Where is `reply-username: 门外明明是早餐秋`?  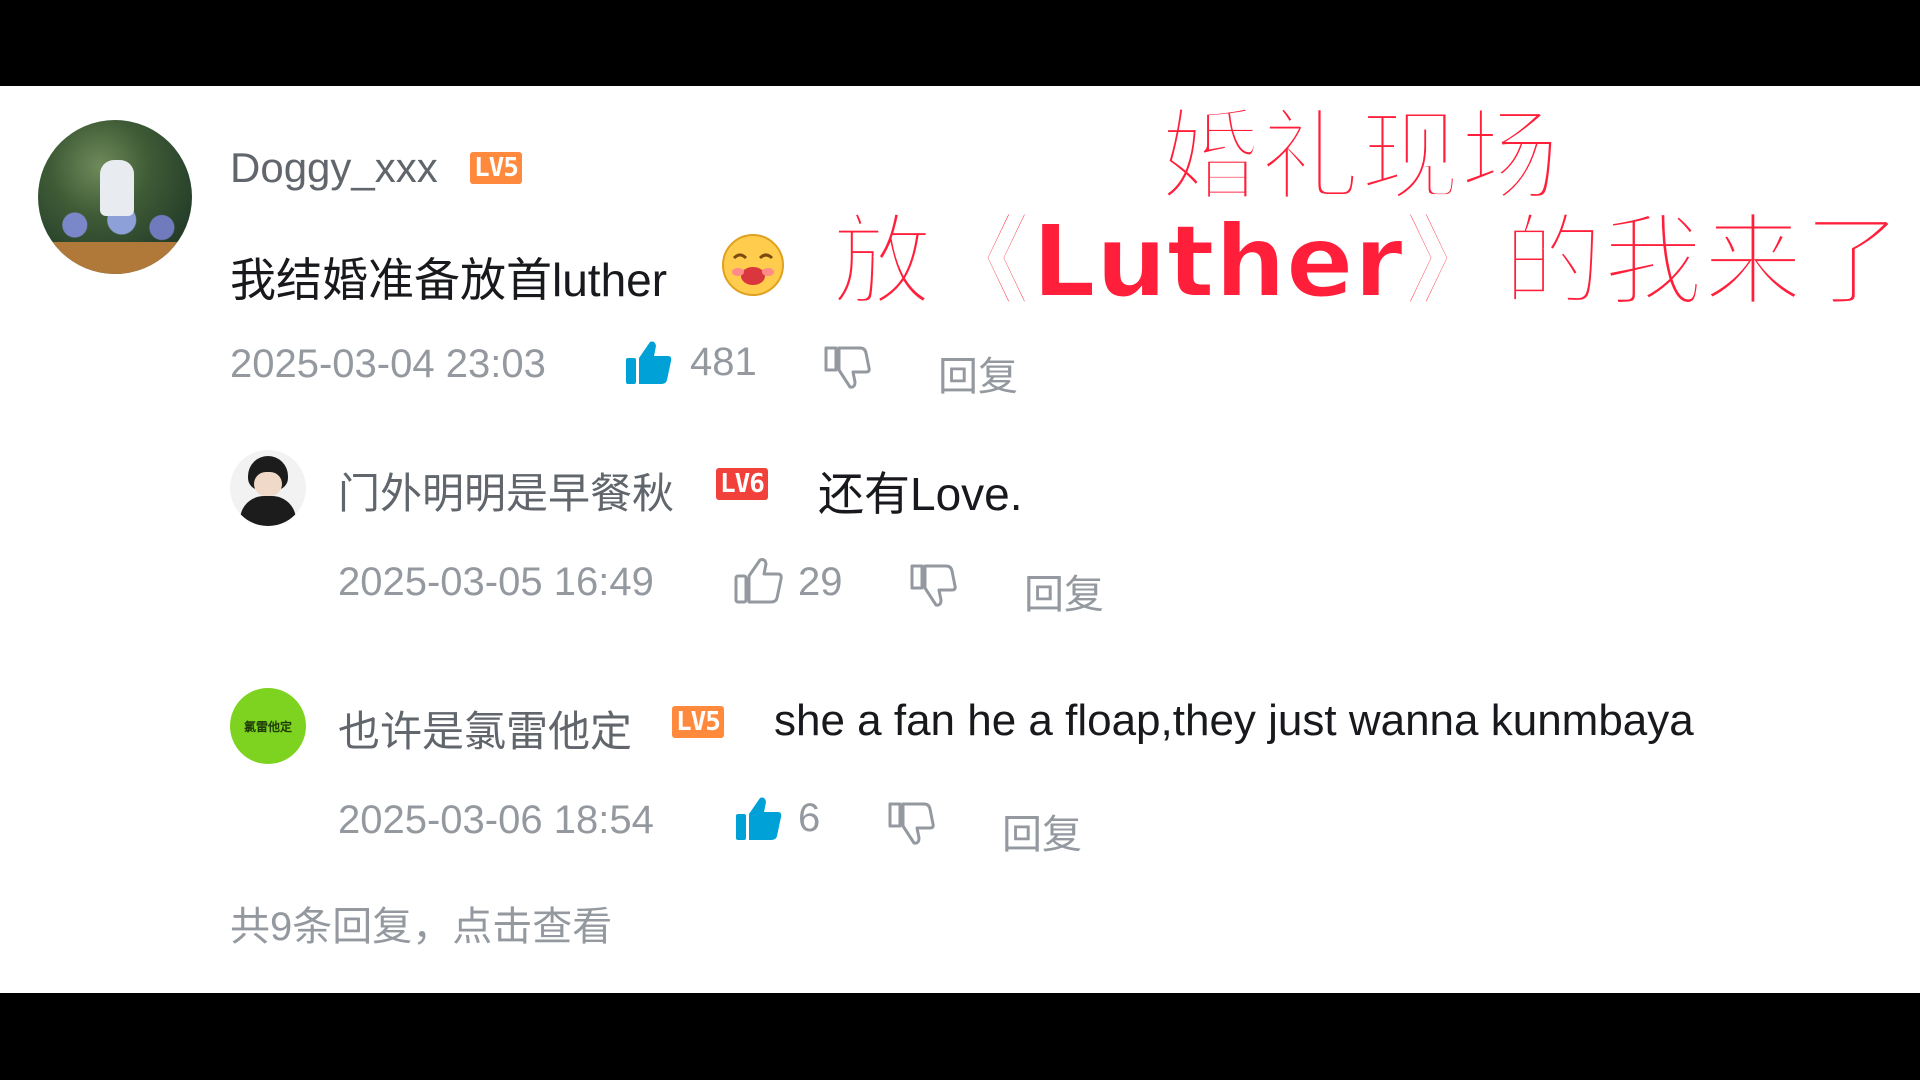 reply-username: 门外明明是早餐秋 is located at coordinates (506, 490).